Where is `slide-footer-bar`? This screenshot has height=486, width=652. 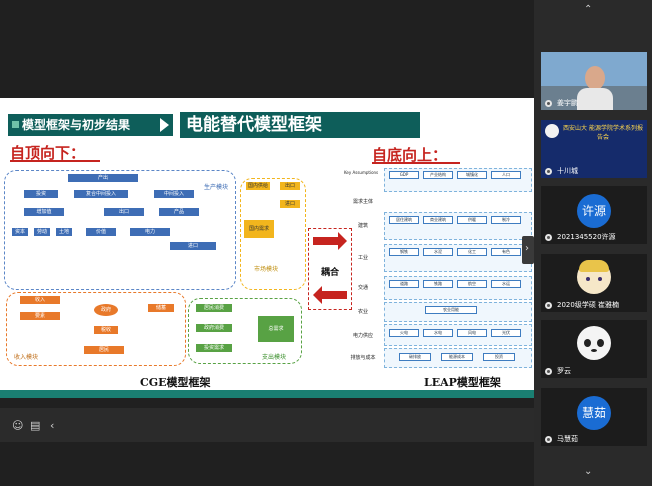
slide-footer-bar is located at coordinates (267, 394).